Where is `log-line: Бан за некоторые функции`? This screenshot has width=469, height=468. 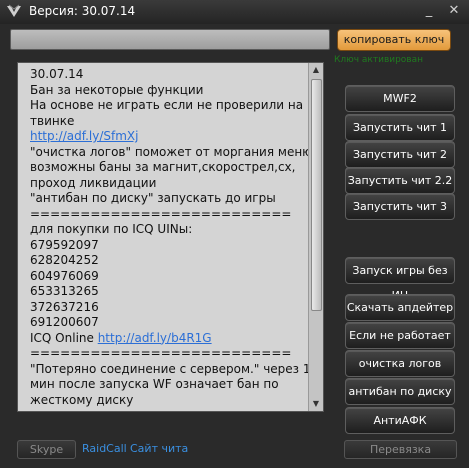
log-line: Бан за некоторые функции is located at coordinates (117, 89).